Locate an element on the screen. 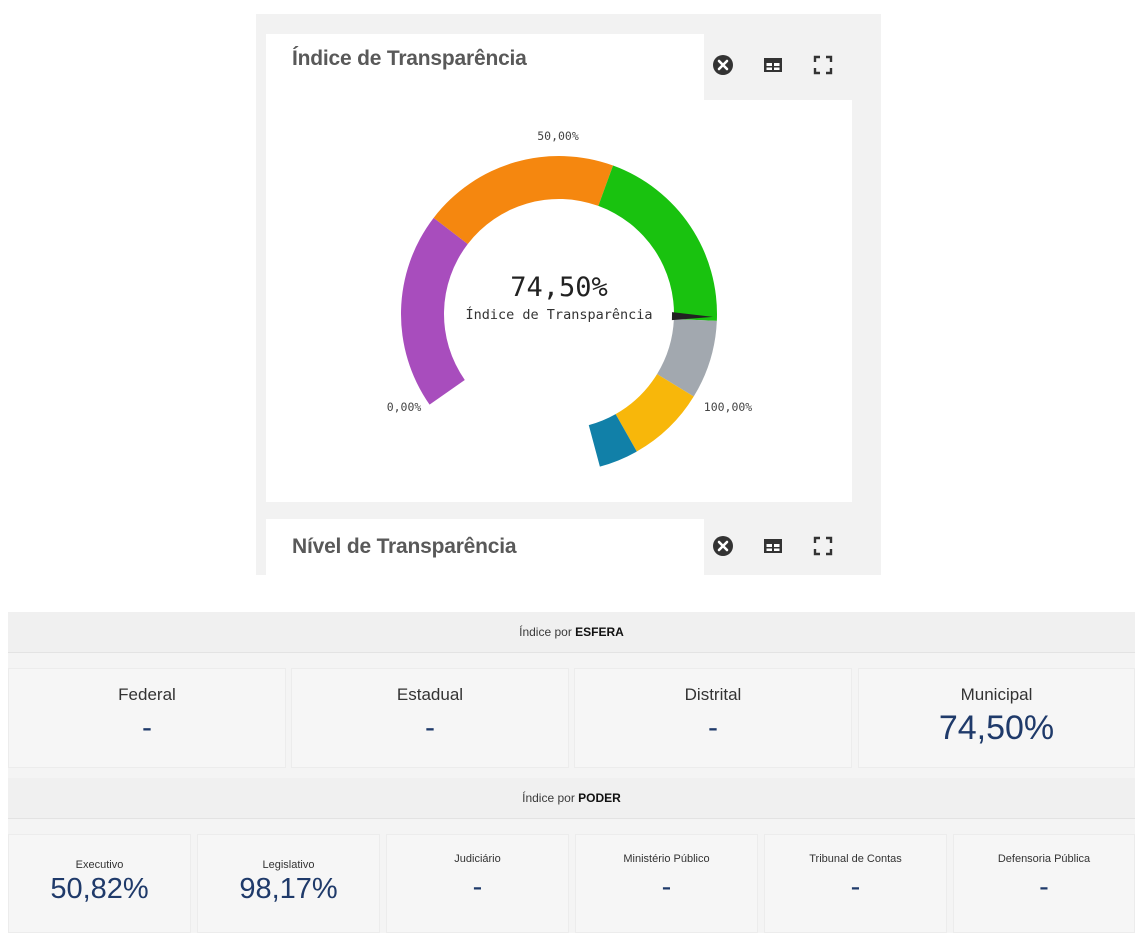 Image resolution: width=1135 pixels, height=933 pixels. esfera-band-prefix: Índice por is located at coordinates (547, 632).